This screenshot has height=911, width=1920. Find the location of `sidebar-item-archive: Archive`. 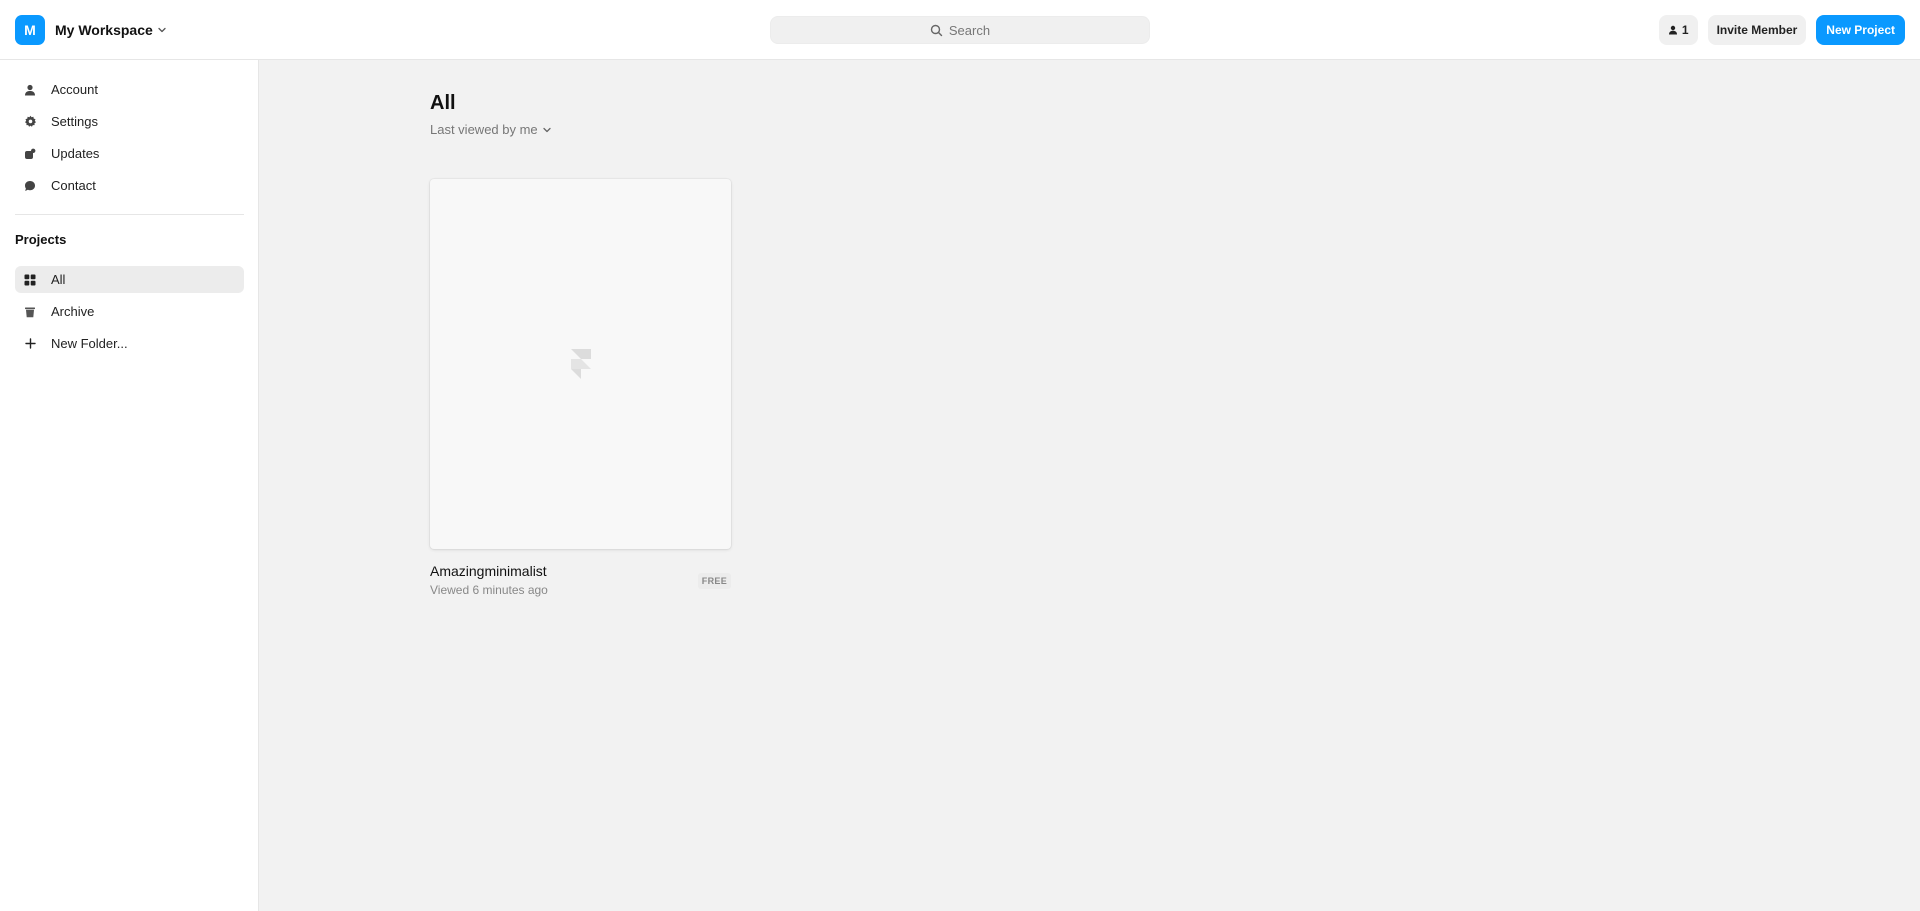

sidebar-item-archive: Archive is located at coordinates (129, 311).